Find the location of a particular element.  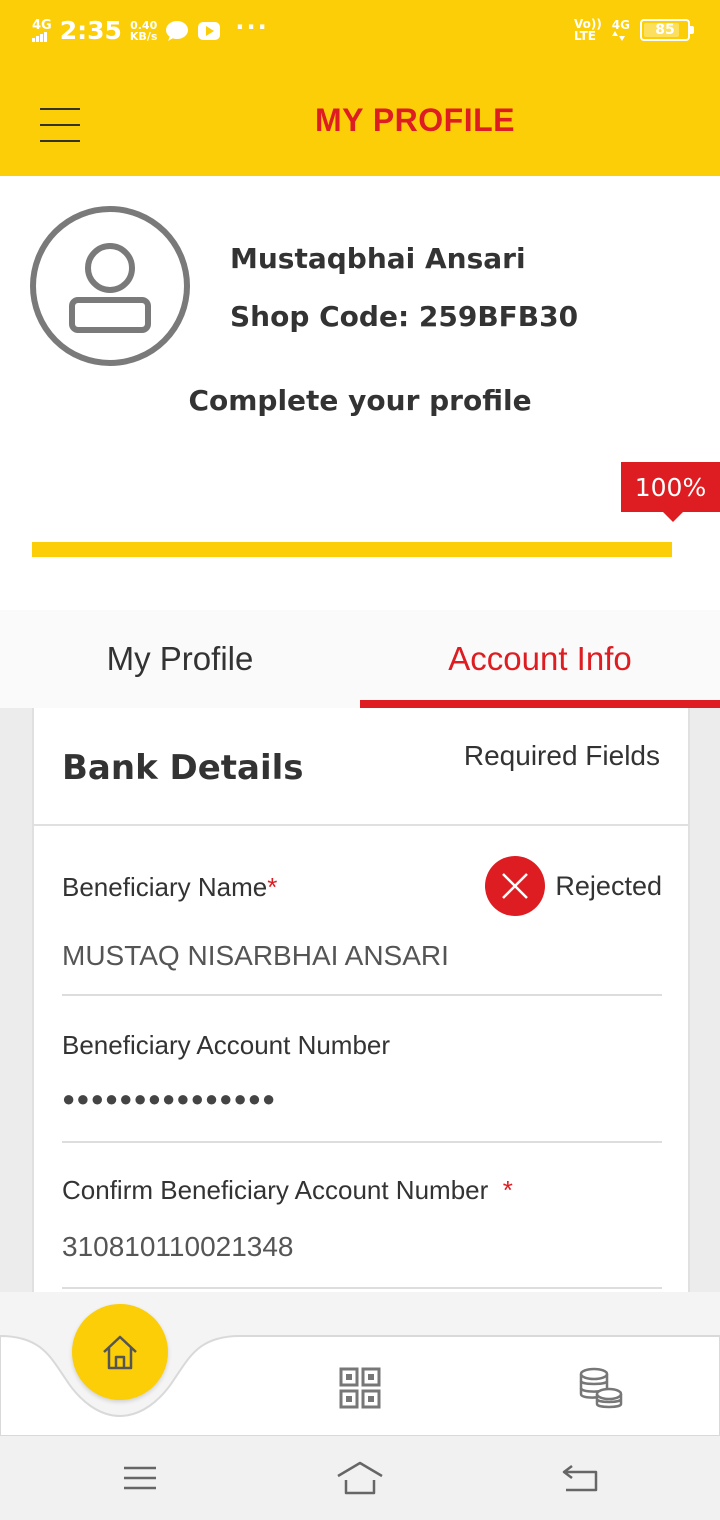

rewards-button is located at coordinates (600, 1388).